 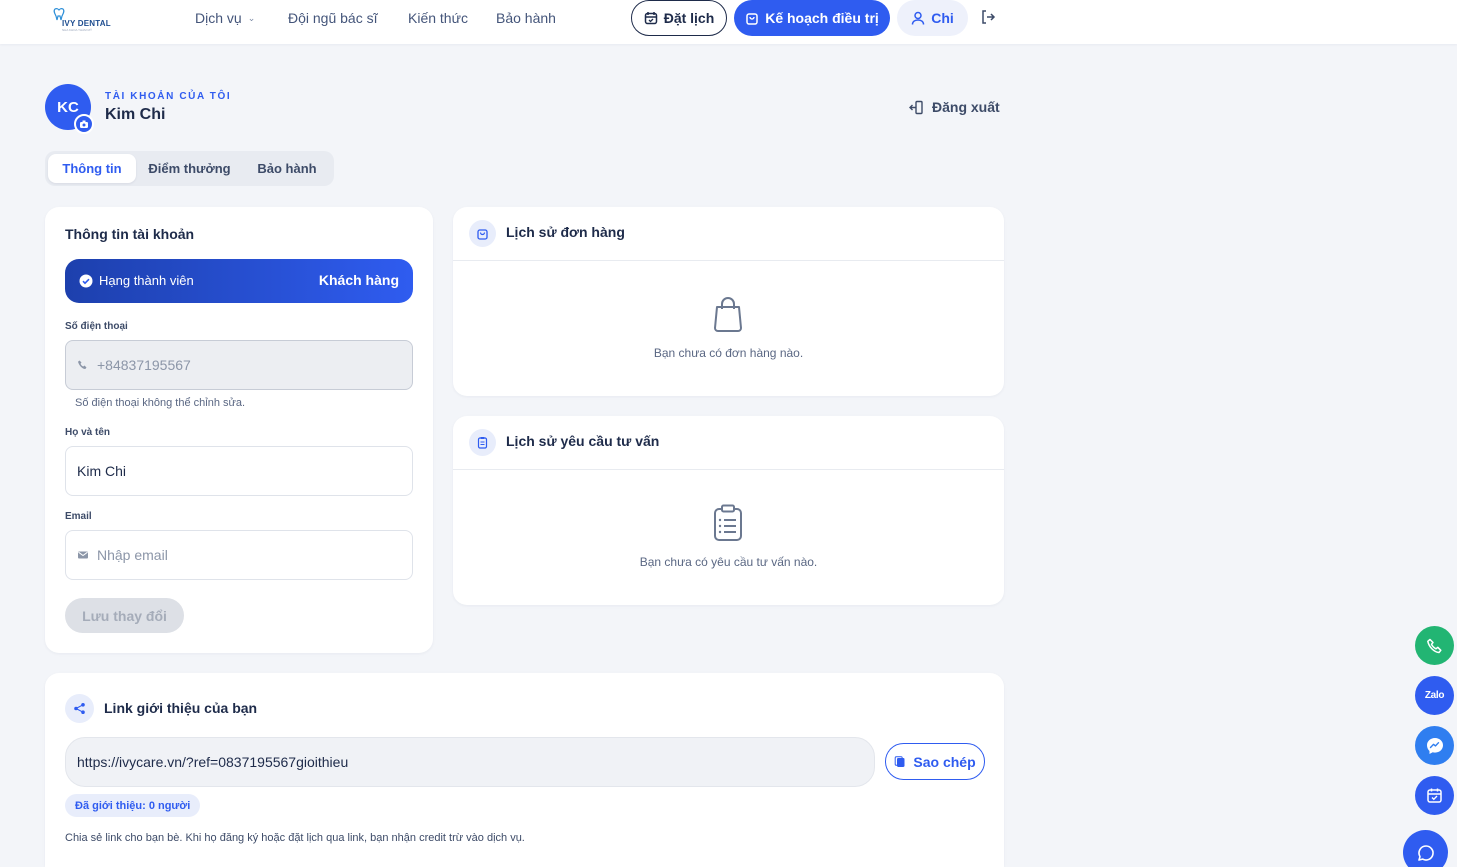 I want to click on logo-tagline: NHA KHOA THẨM MỸ, so click(x=77, y=30).